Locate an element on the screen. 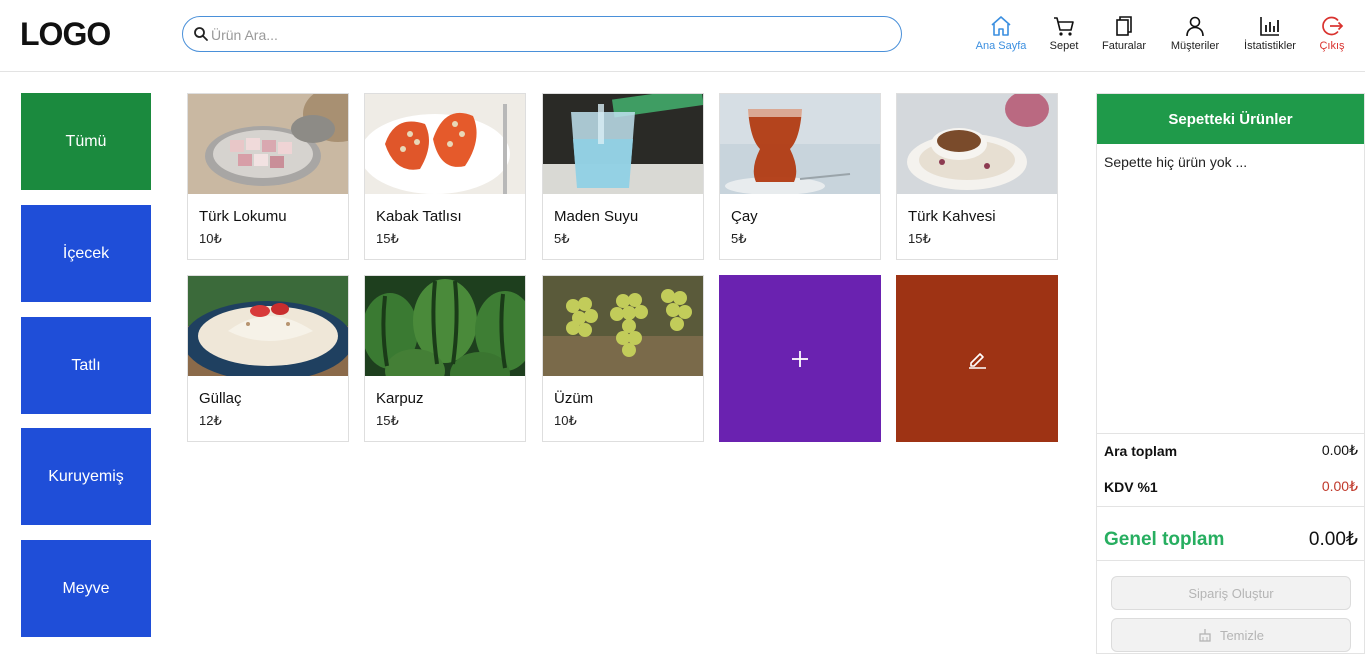  home-icon is located at coordinates (1001, 26).